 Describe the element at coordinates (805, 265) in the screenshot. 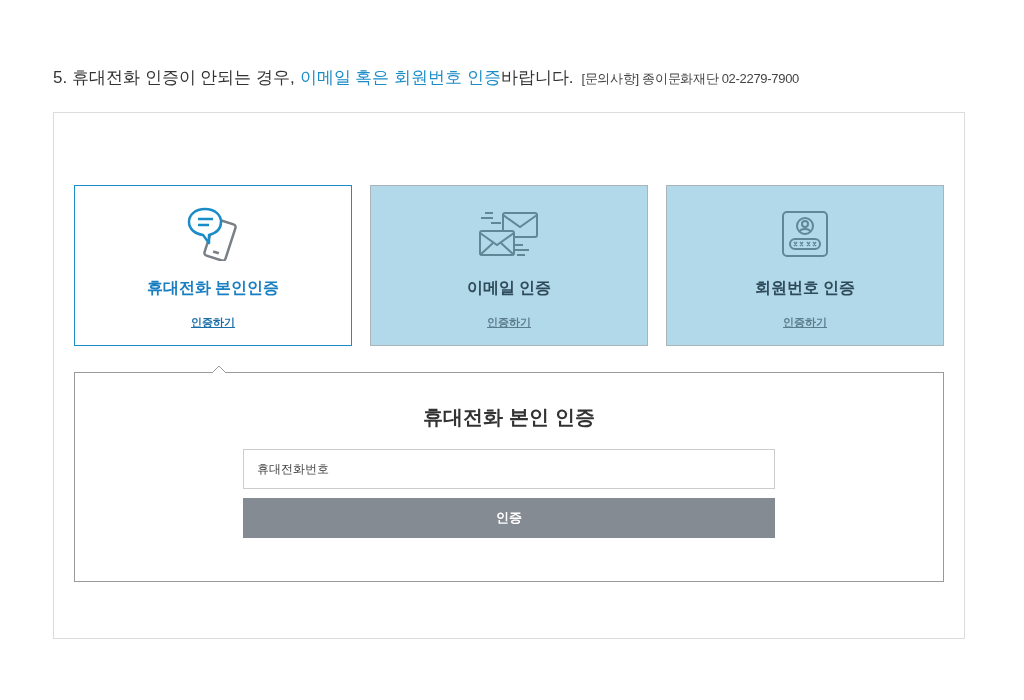

I see `verification-method-card: 회원번호 인증 인증하기` at that location.